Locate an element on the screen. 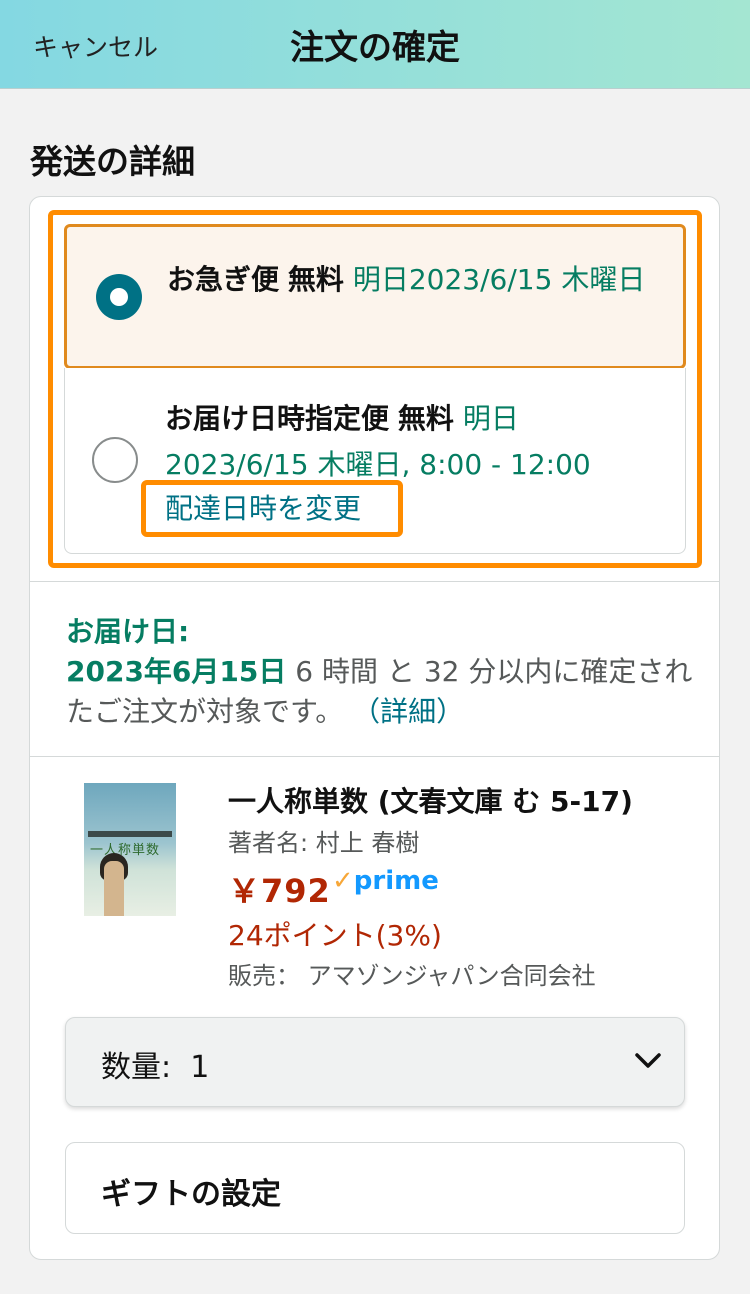  delivery-label: お届け日: is located at coordinates (128, 631).